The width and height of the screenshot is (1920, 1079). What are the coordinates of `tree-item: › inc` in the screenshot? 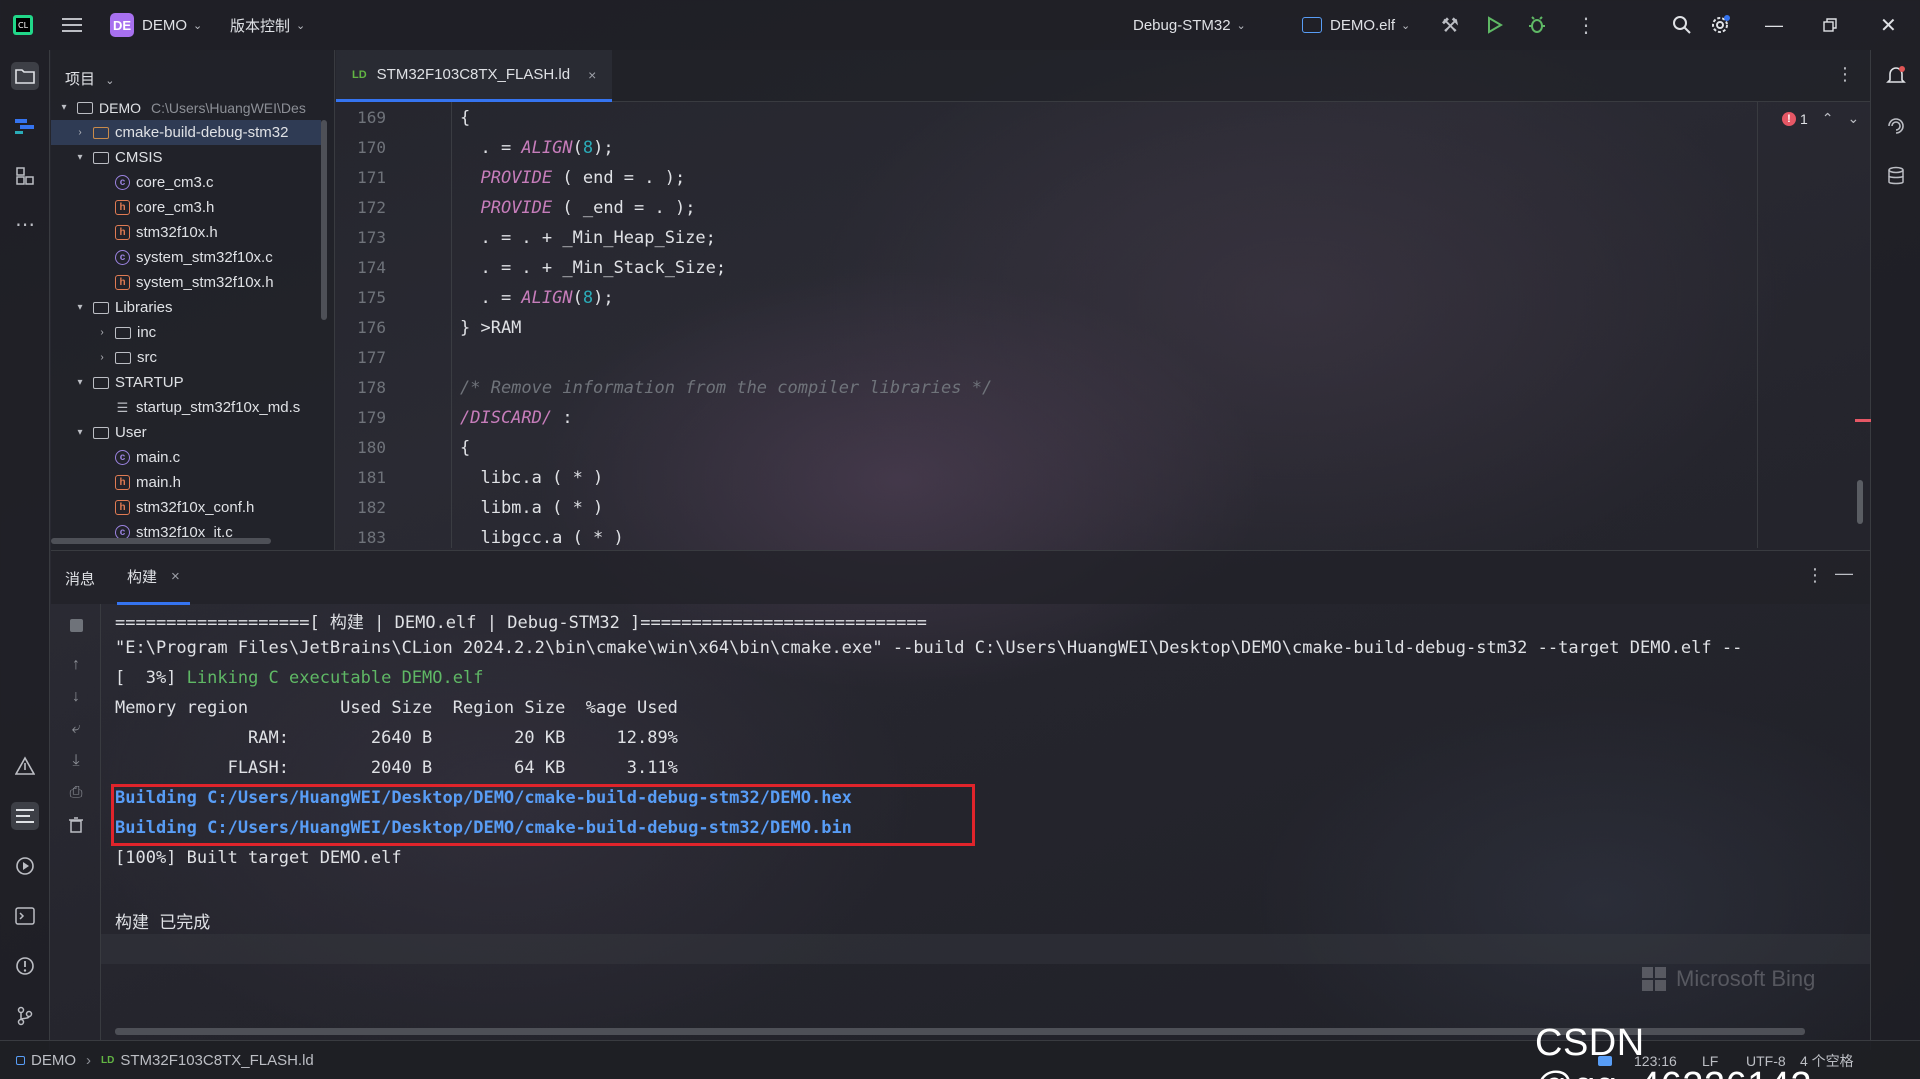 It's located at (186, 332).